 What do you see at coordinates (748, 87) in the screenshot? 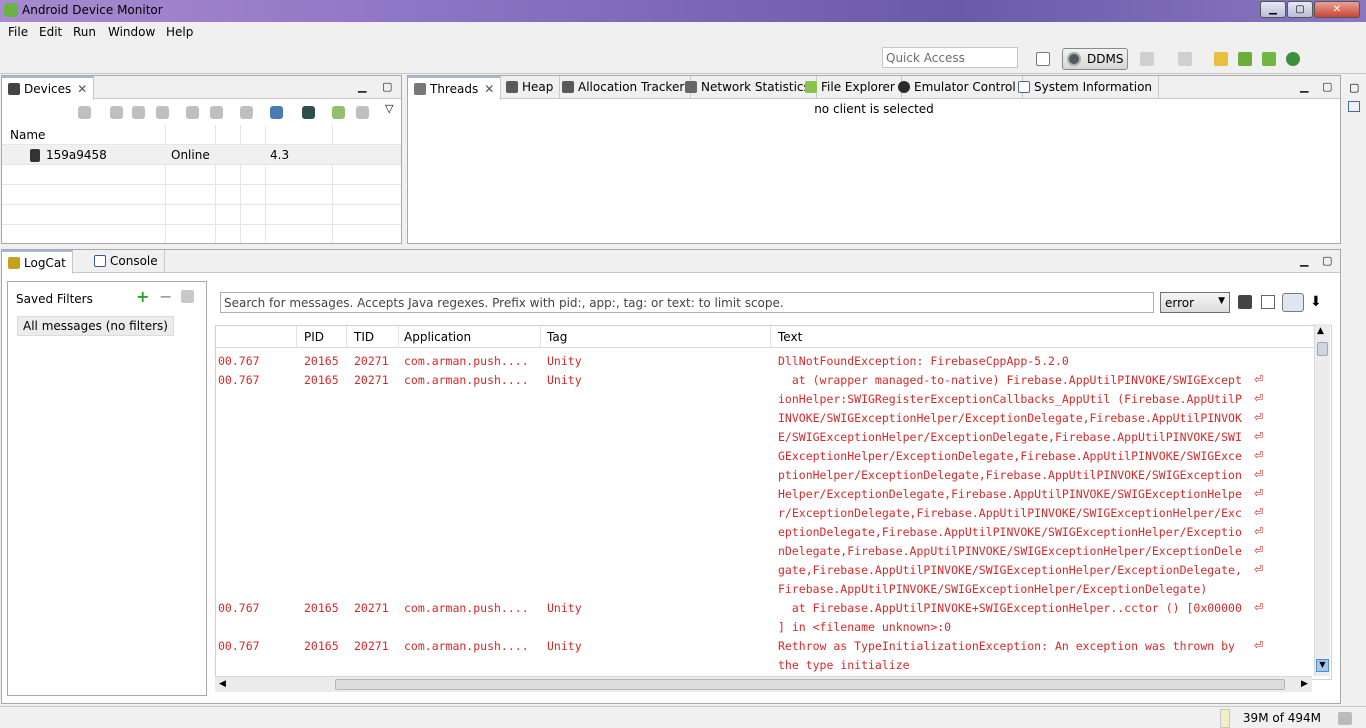
I see `tab-network-statistics: Network Statistics` at bounding box center [748, 87].